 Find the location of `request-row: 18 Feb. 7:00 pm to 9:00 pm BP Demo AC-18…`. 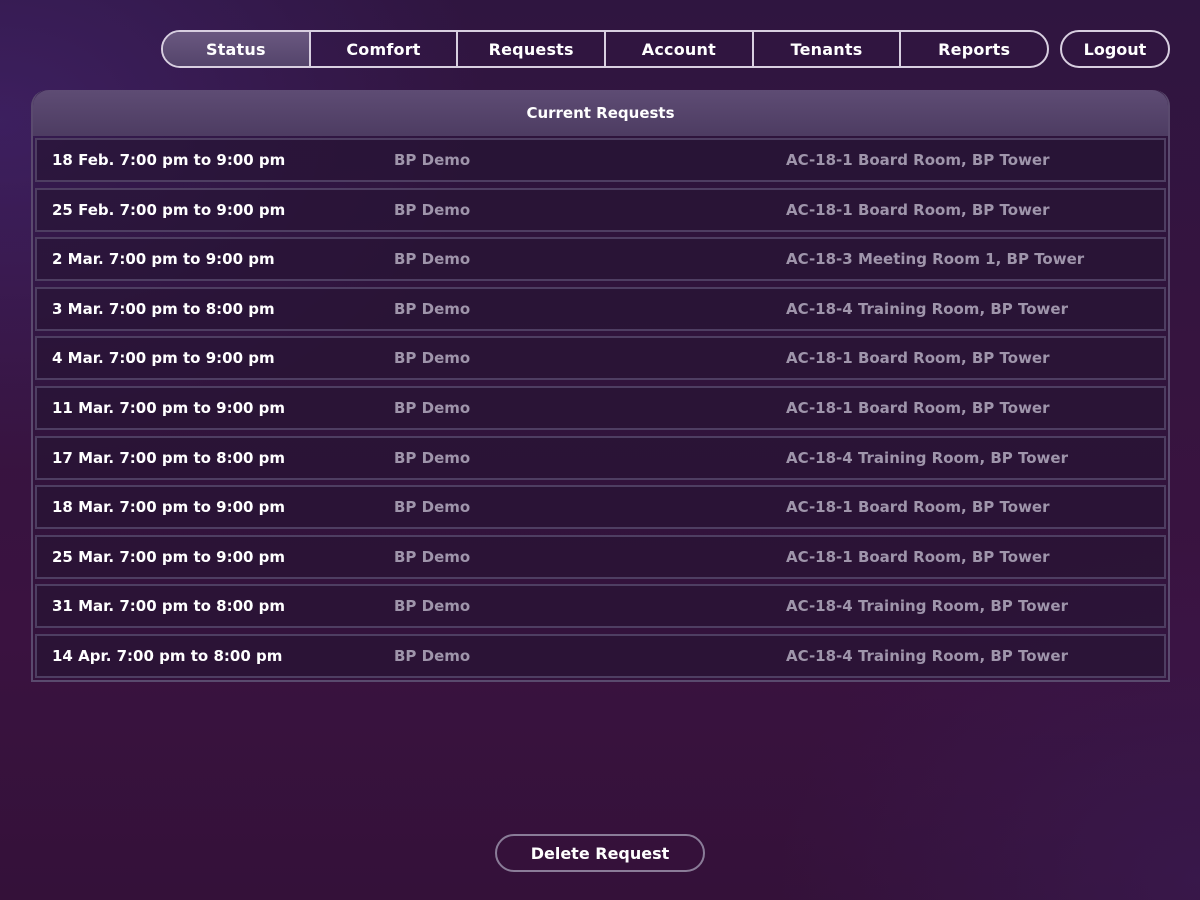

request-row: 18 Feb. 7:00 pm to 9:00 pm BP Demo AC-18… is located at coordinates (600, 160).